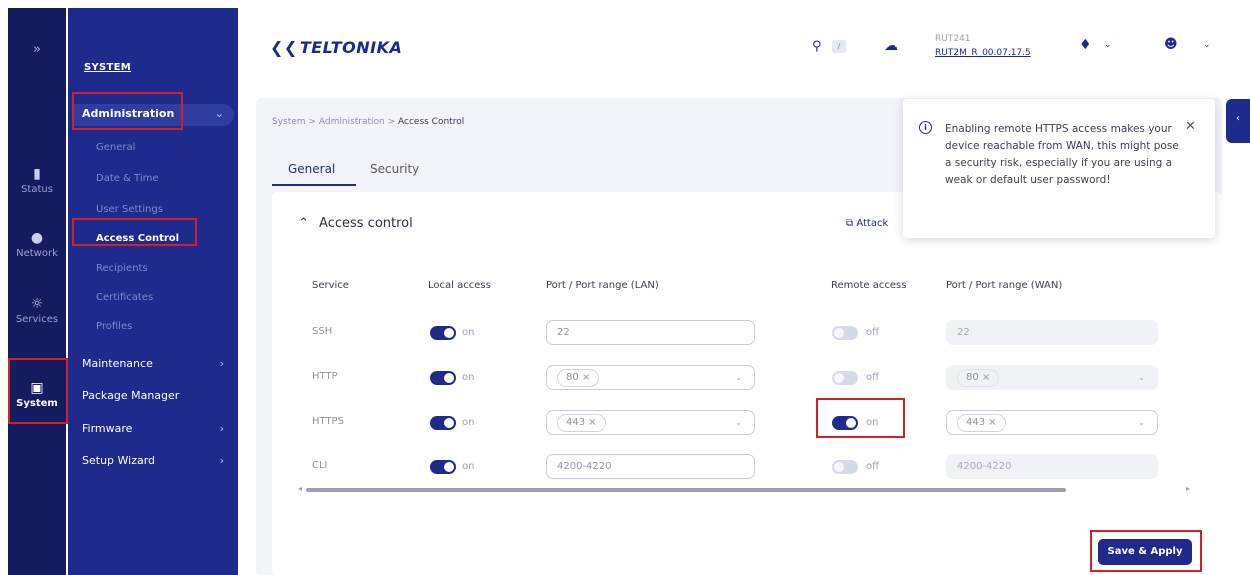 The image size is (1250, 575). I want to click on scroll-right-icon: ▸, so click(1188, 488).